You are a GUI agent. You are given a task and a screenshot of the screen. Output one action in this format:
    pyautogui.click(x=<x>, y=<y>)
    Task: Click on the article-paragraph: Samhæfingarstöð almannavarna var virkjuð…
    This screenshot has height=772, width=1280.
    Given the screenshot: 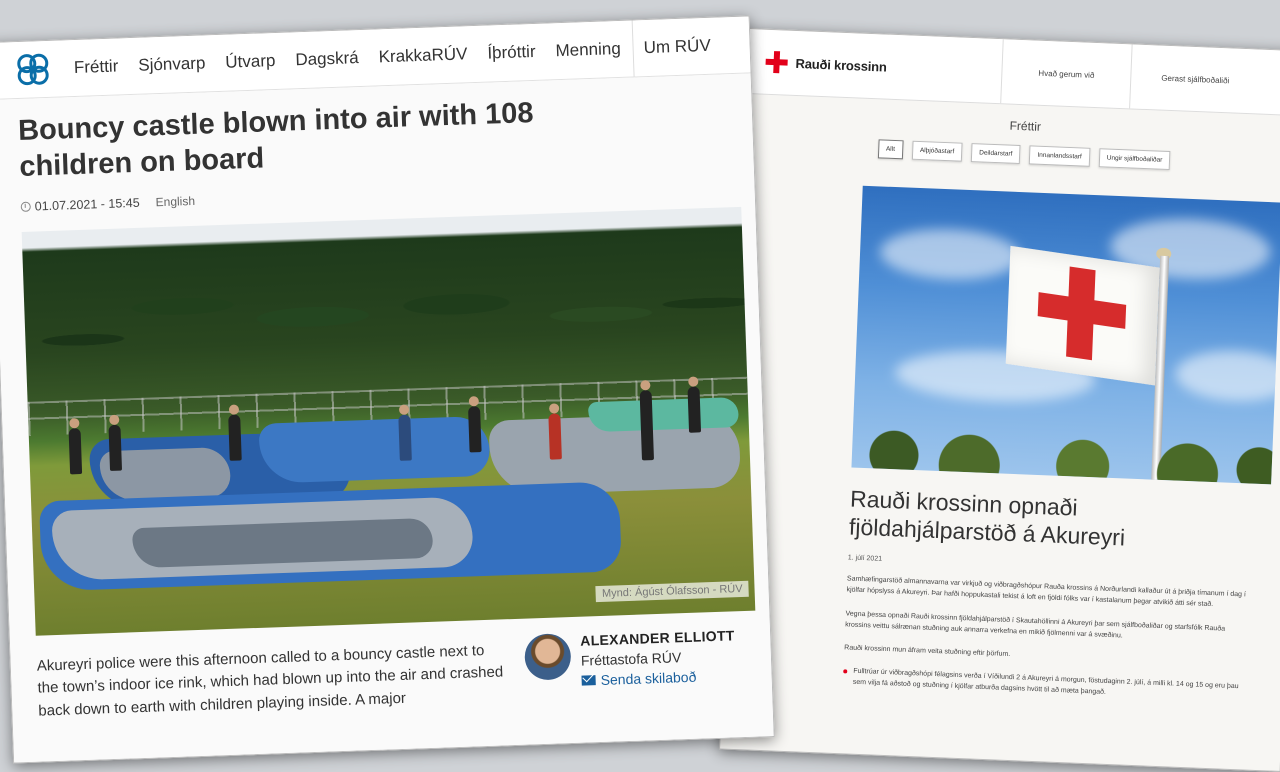 What is the action you would take?
    pyautogui.click(x=1046, y=592)
    